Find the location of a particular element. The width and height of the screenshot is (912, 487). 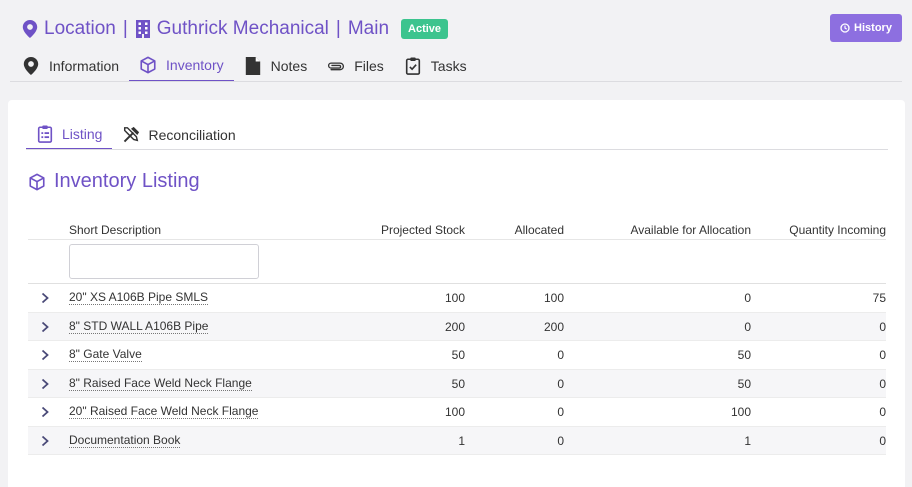

col-quantity-incoming: Quantity Incoming is located at coordinates (837, 230).